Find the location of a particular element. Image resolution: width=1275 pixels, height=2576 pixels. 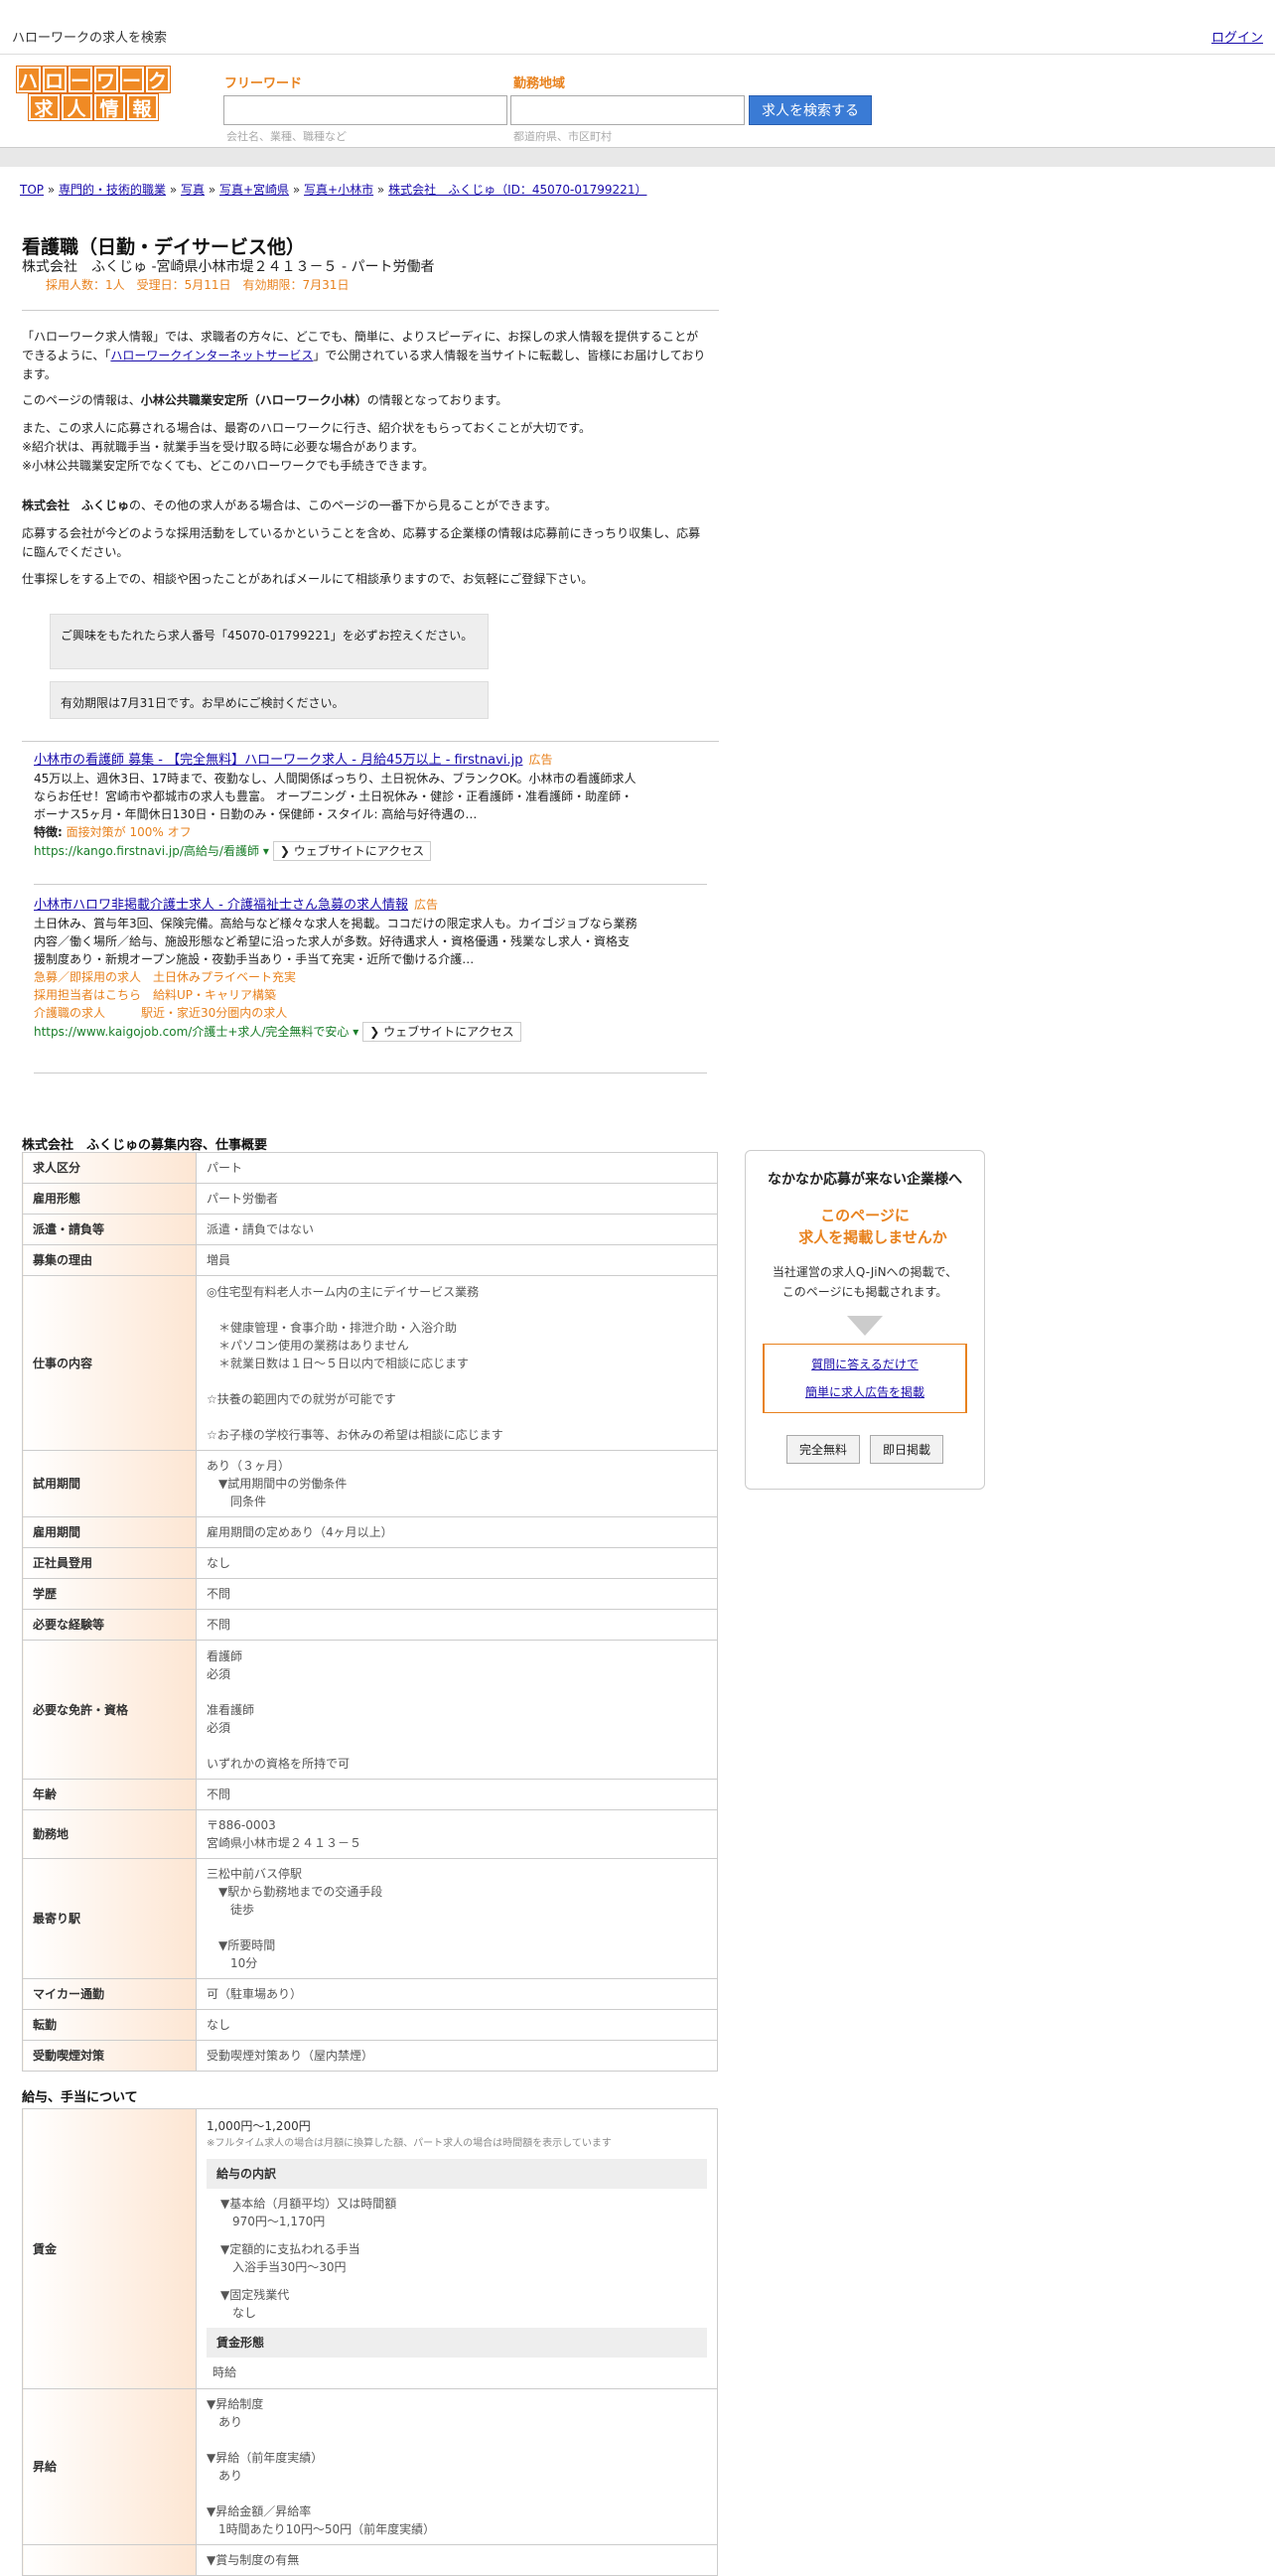

office-name: 小林公共職業安定所（ハローワーク小林） is located at coordinates (253, 400).